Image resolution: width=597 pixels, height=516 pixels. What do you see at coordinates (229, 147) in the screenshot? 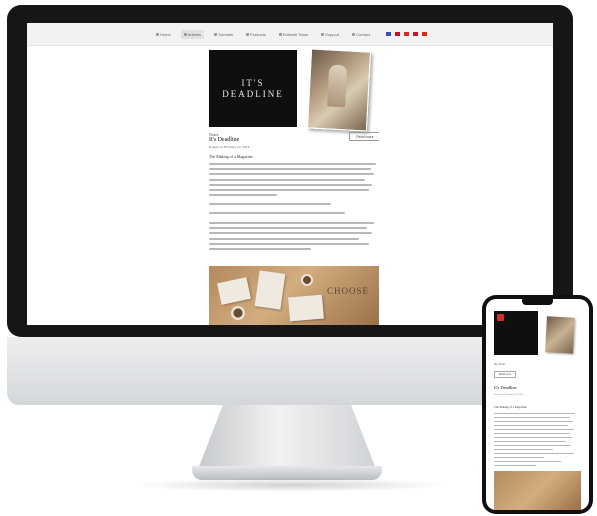
I see `article-meta: Posted on February 22, 2018` at bounding box center [229, 147].